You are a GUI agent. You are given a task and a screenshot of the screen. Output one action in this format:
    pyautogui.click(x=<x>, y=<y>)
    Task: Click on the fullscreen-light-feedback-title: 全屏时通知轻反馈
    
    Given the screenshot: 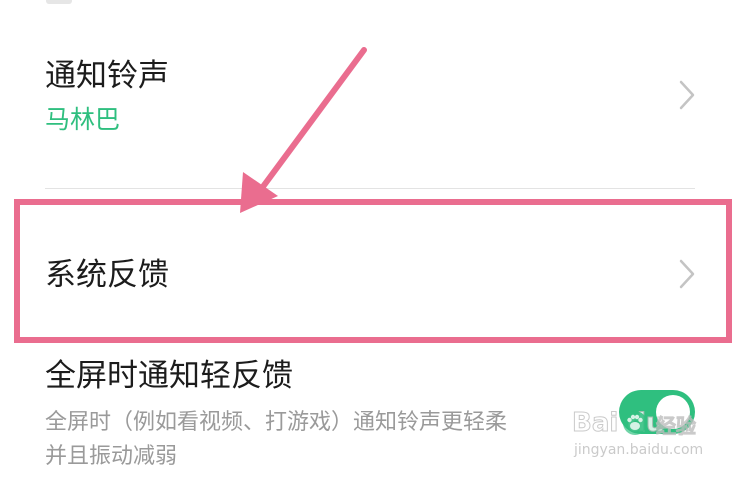 What is the action you would take?
    pyautogui.click(x=169, y=376)
    